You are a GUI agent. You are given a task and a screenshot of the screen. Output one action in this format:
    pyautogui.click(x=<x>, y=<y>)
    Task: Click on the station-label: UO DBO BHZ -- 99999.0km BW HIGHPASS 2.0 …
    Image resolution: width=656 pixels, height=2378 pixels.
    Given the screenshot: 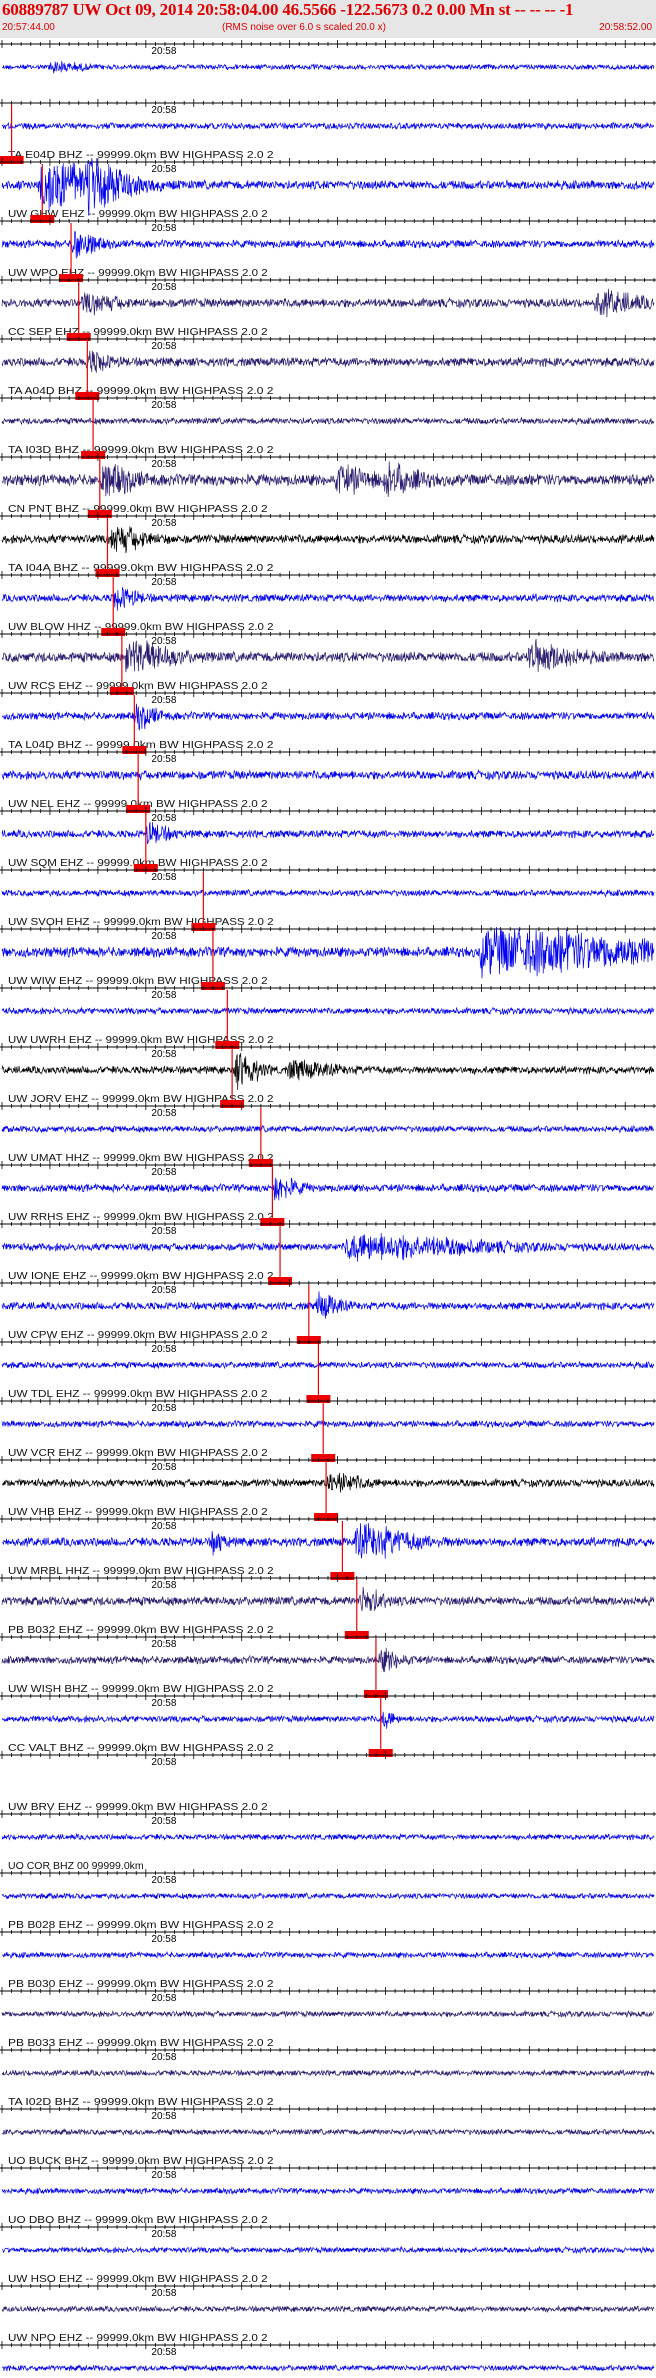 What is the action you would take?
    pyautogui.click(x=138, y=2220)
    